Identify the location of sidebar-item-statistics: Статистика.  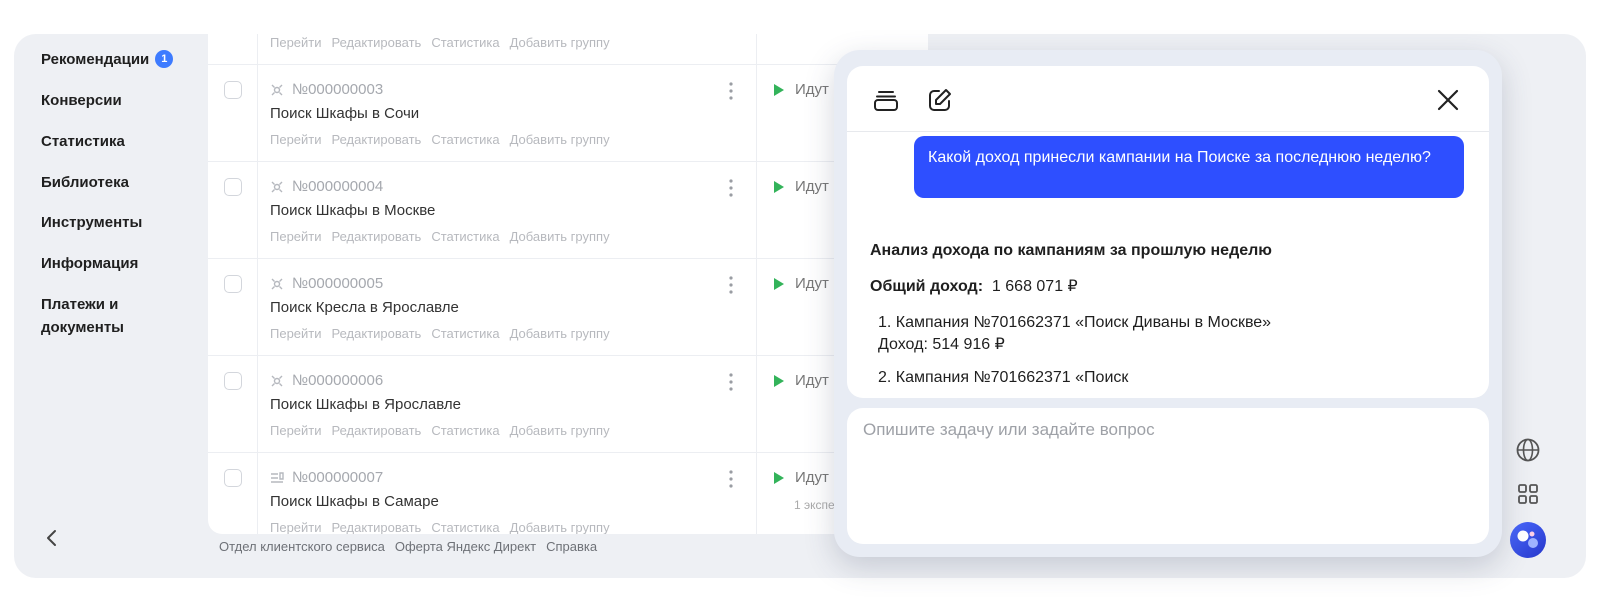
(83, 141).